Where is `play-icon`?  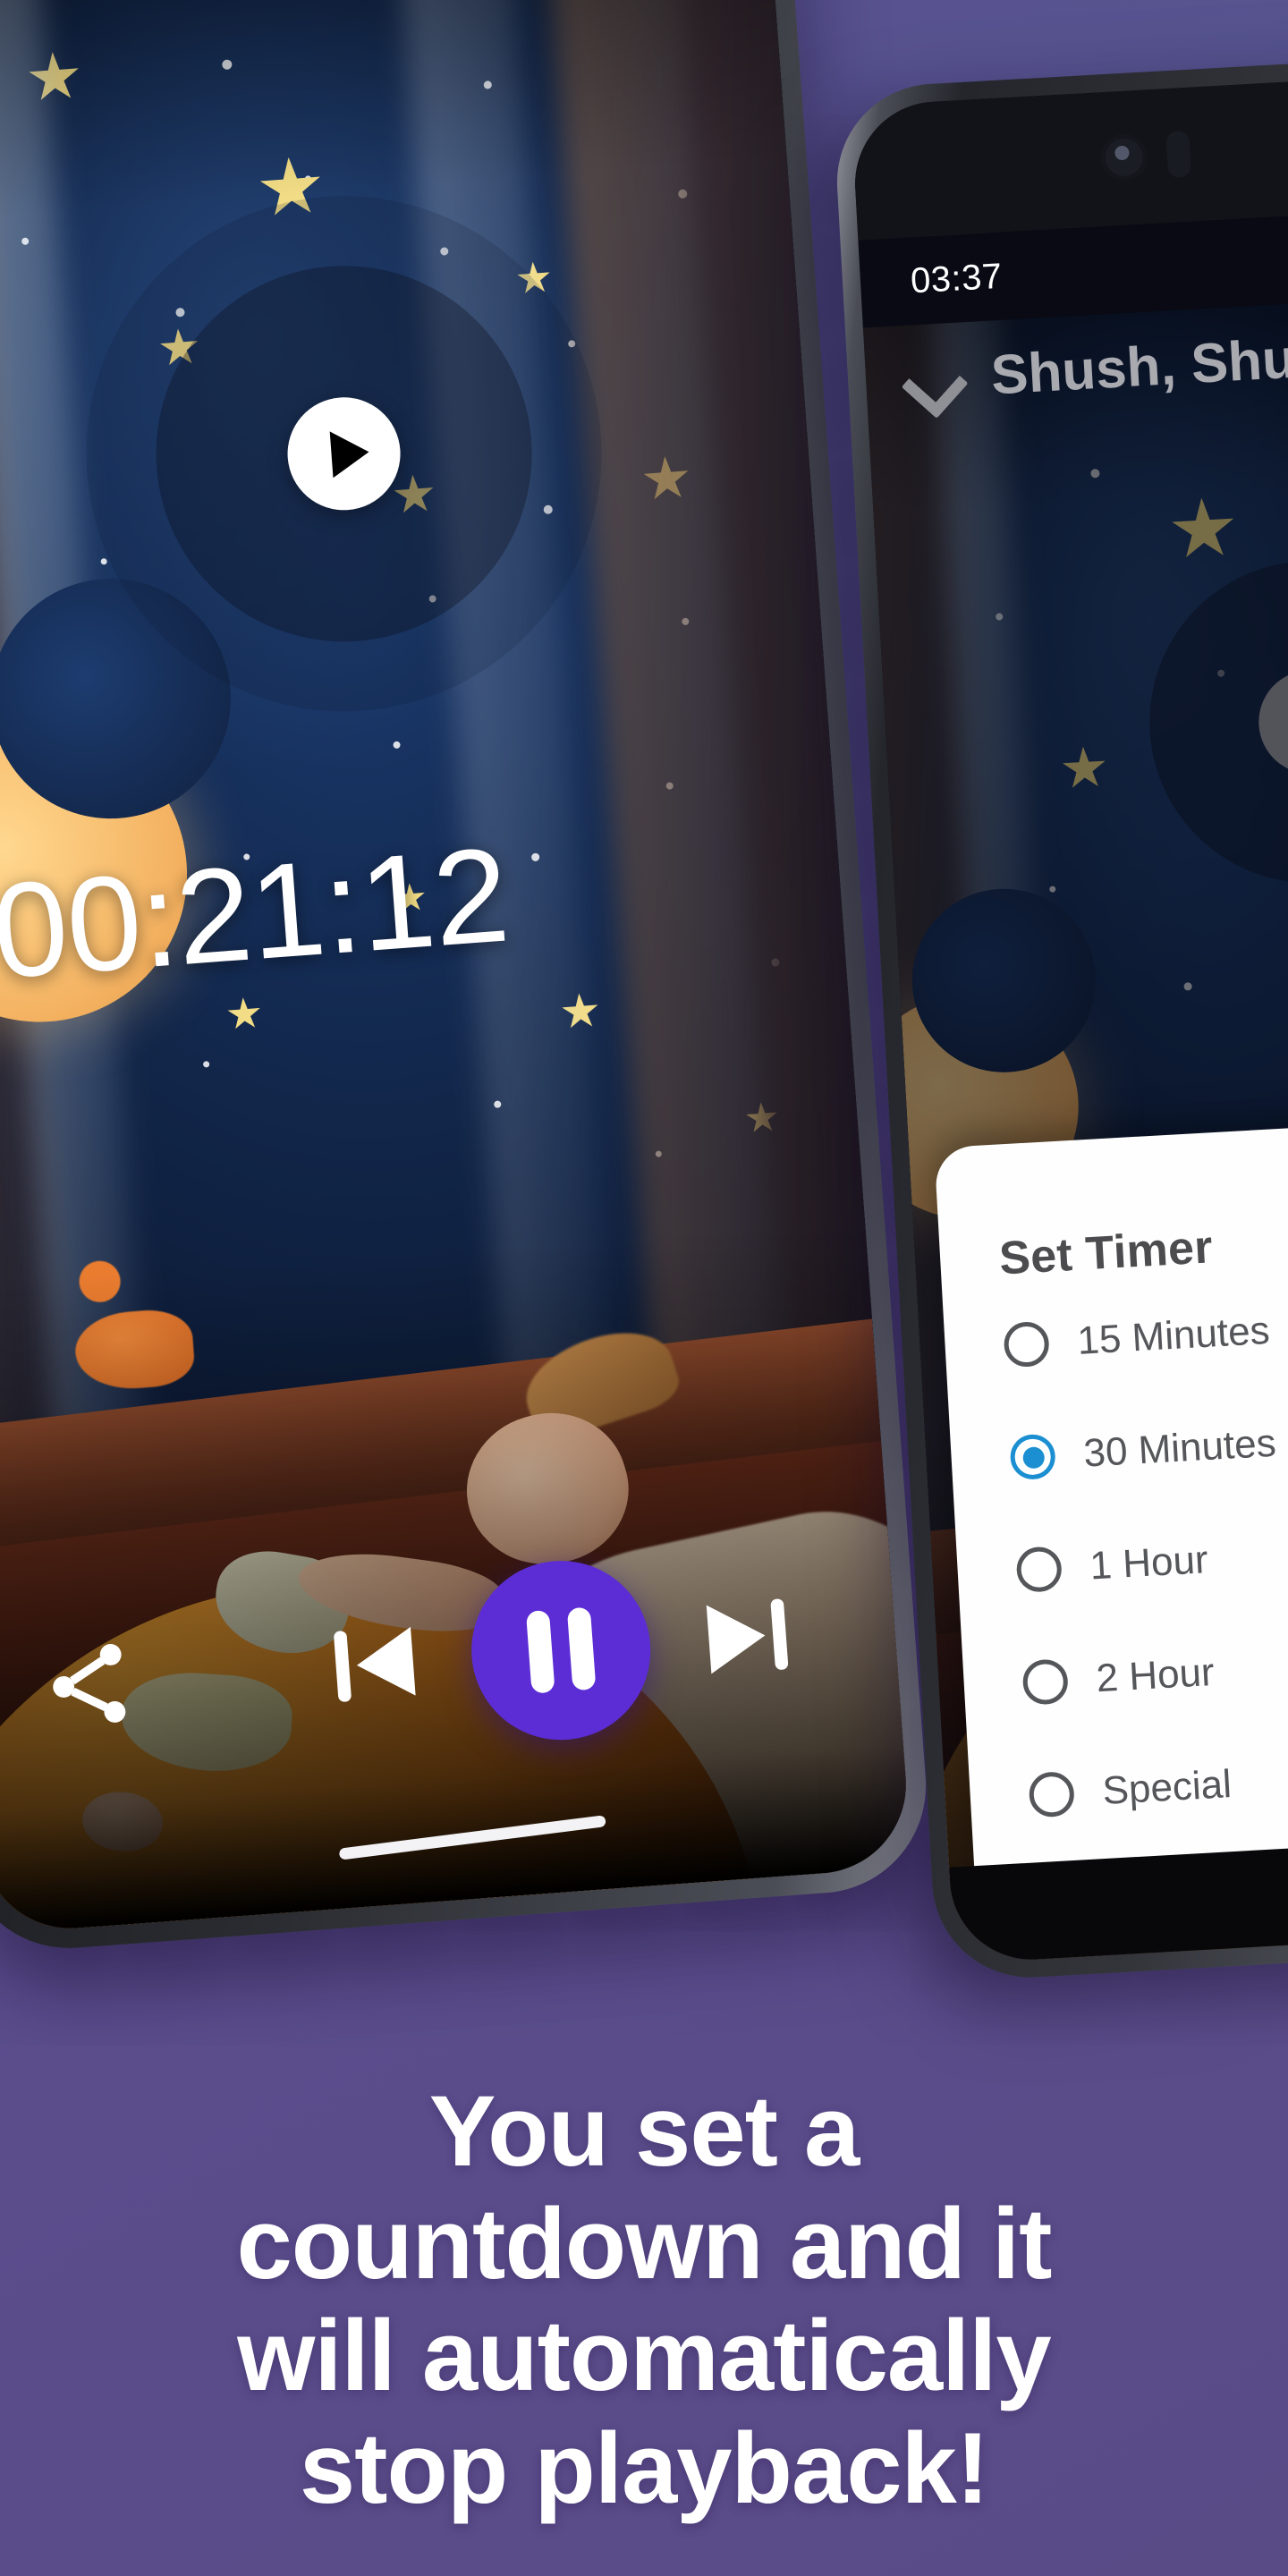
play-icon is located at coordinates (349, 453).